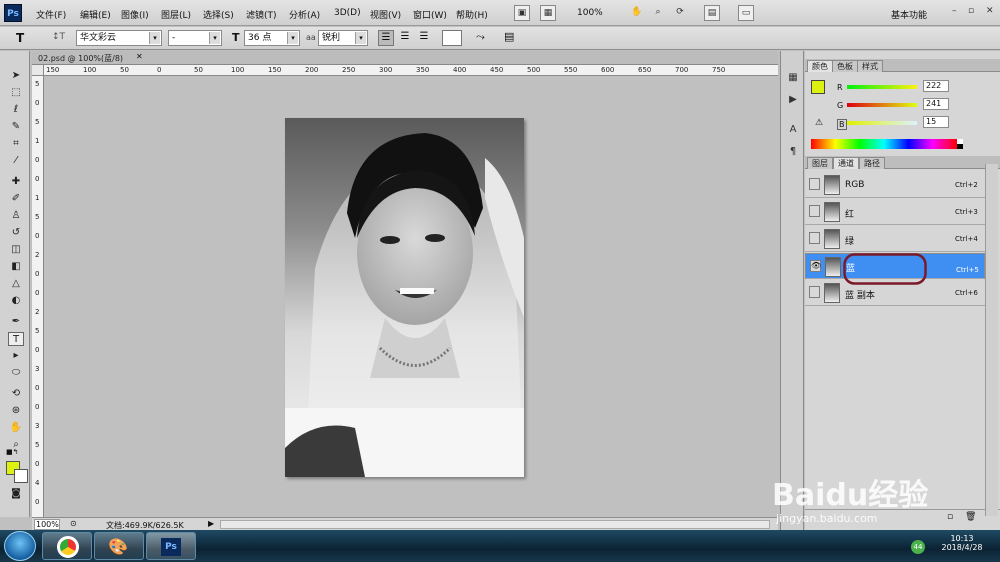 The width and height of the screenshot is (1000, 562). I want to click on red-slider, so click(882, 87).